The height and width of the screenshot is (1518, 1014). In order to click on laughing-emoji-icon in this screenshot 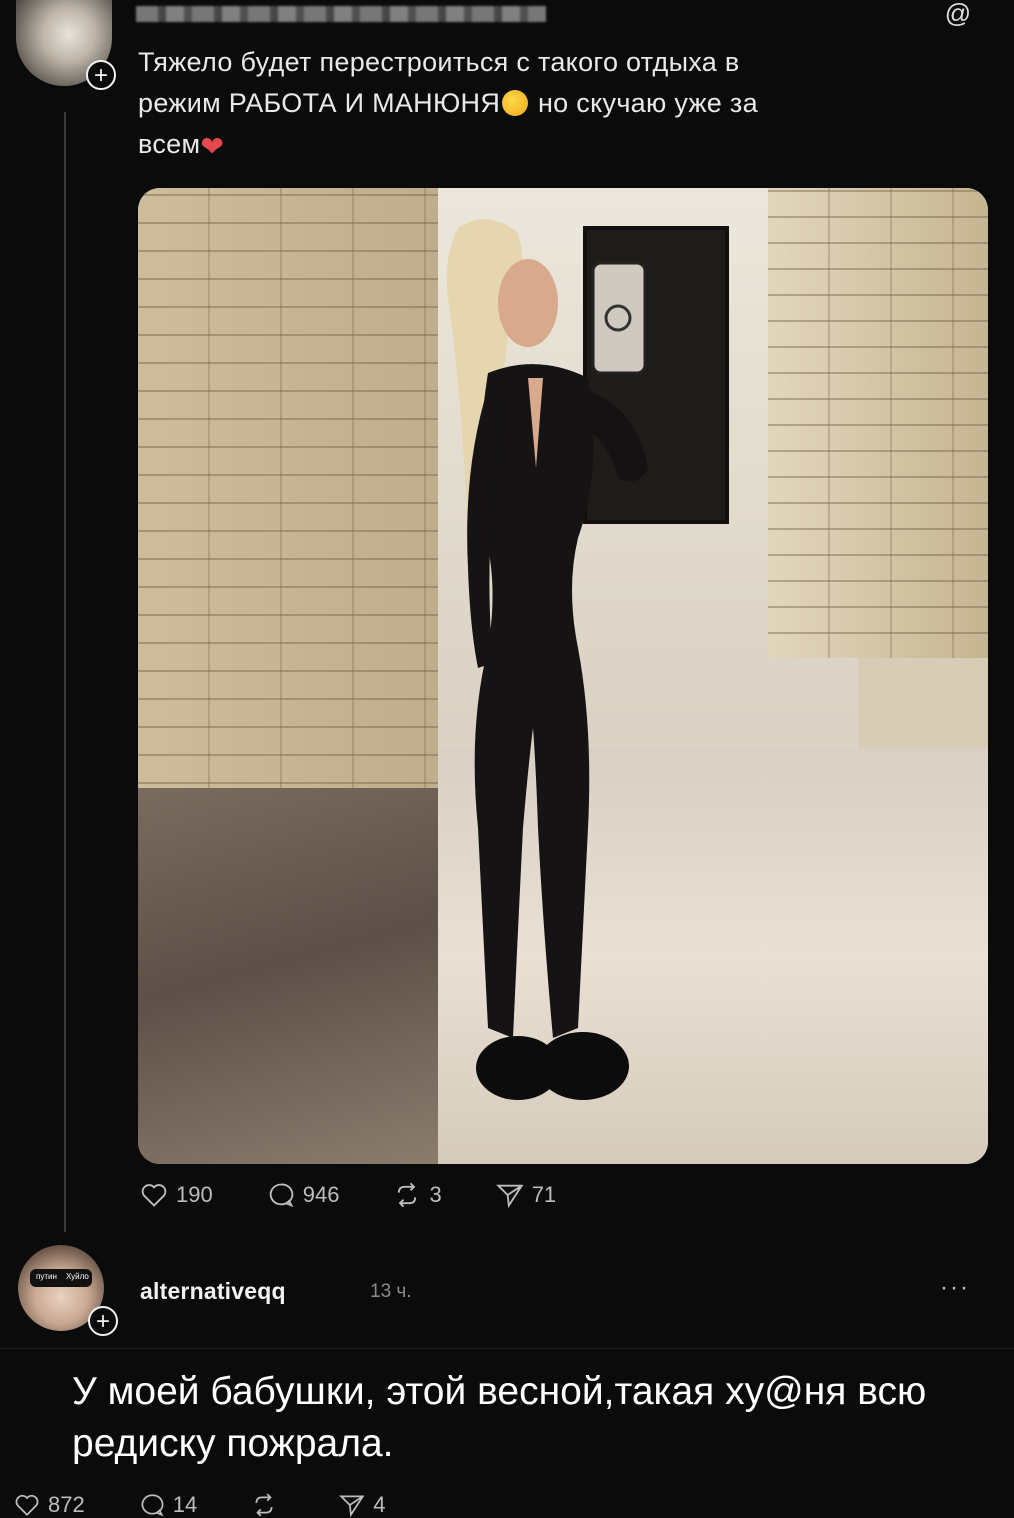, I will do `click(515, 103)`.